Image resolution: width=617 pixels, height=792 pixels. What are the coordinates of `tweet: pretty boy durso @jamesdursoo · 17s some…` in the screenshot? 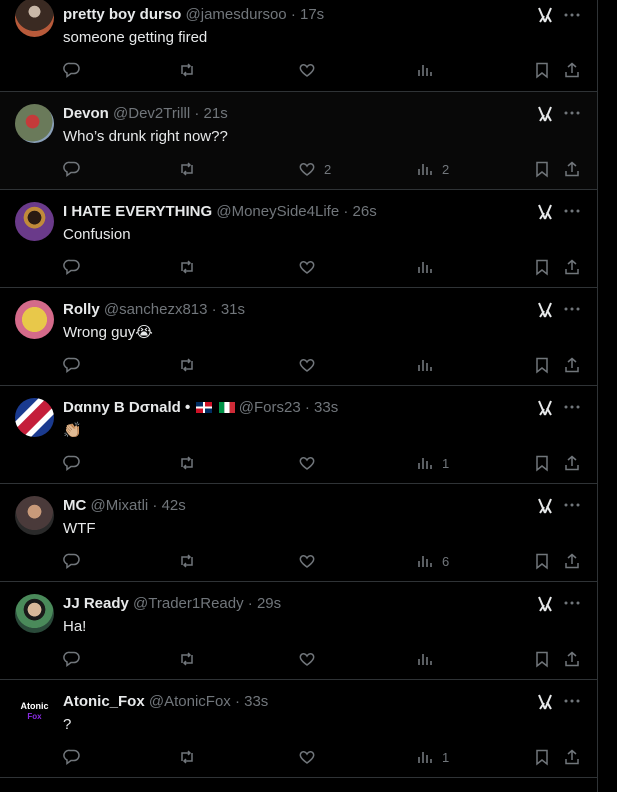 It's located at (298, 46).